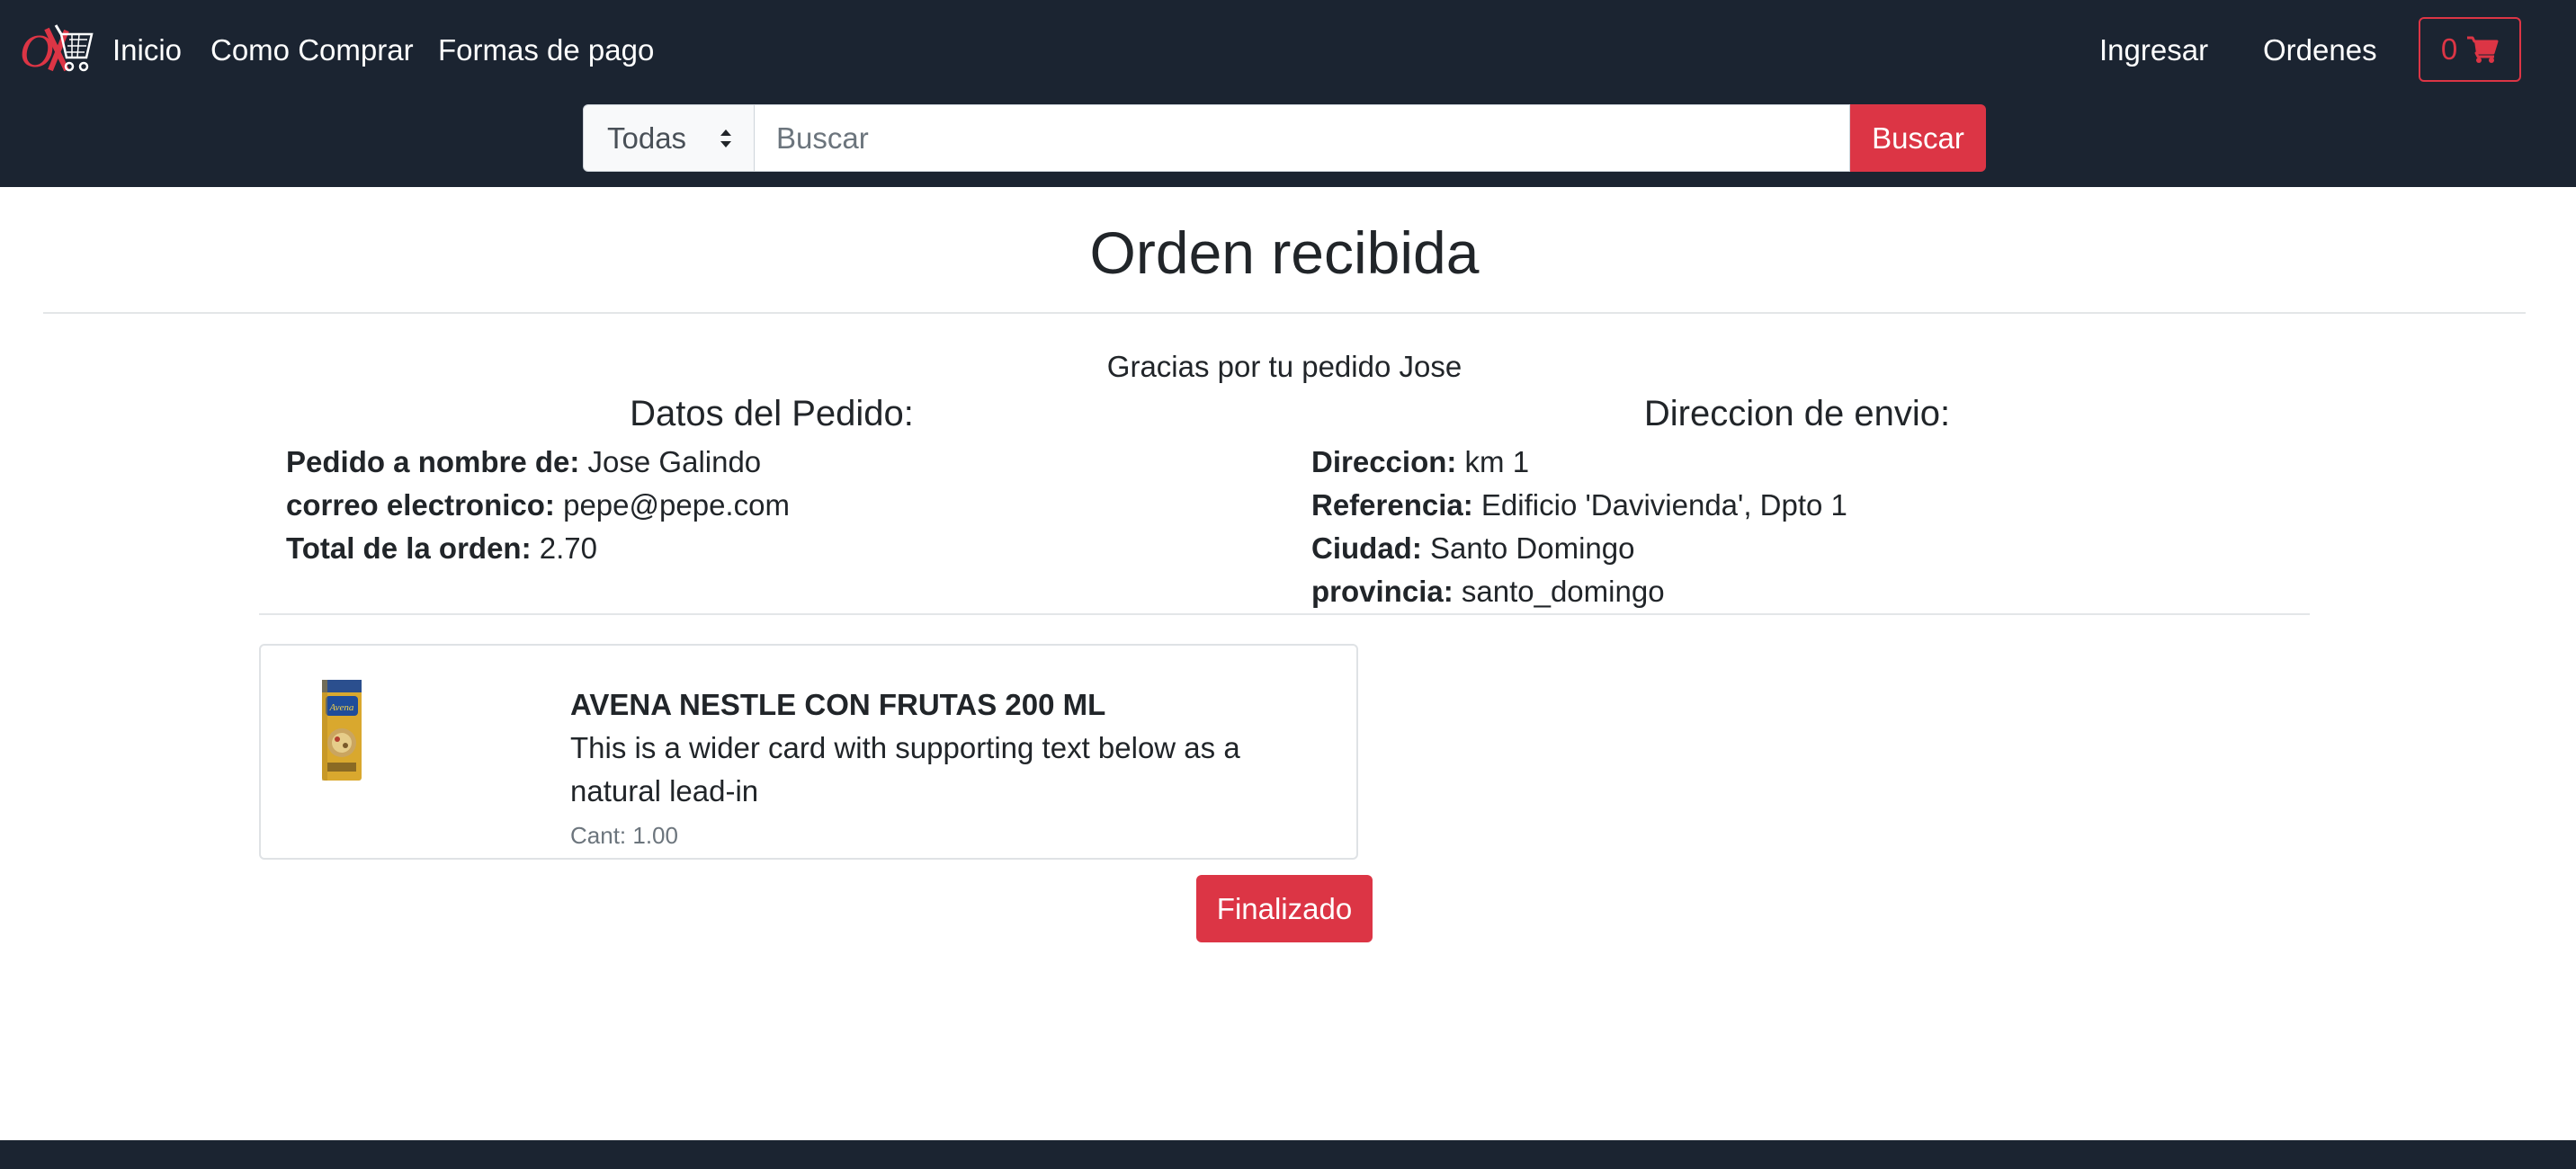 The height and width of the screenshot is (1169, 2576). What do you see at coordinates (1532, 548) in the screenshot?
I see `shipping-city-value: Santo Domingo` at bounding box center [1532, 548].